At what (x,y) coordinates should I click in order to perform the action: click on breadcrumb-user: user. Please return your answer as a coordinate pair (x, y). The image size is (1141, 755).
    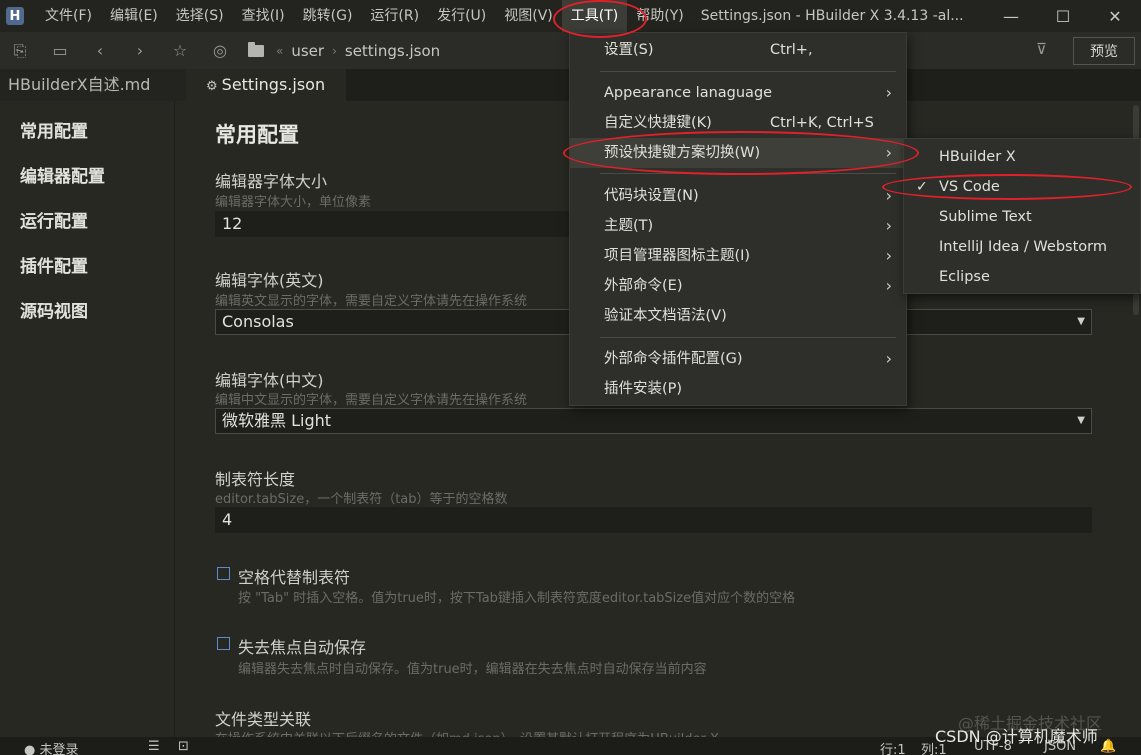
    Looking at the image, I should click on (307, 51).